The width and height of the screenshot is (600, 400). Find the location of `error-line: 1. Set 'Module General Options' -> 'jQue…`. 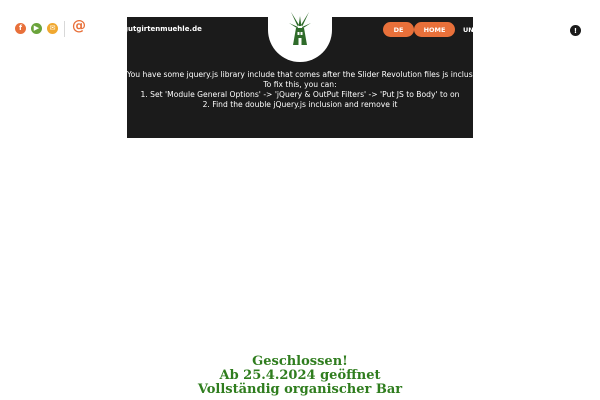

error-line: 1. Set 'Module General Options' -> 'jQue… is located at coordinates (300, 94).